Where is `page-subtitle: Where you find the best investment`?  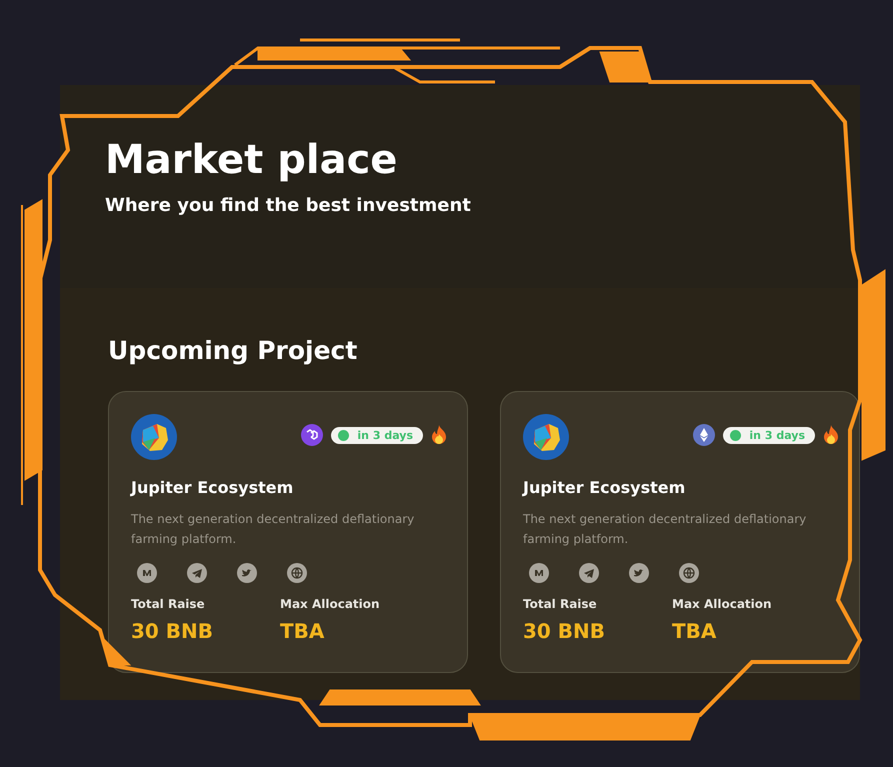 page-subtitle: Where you find the best investment is located at coordinates (288, 205).